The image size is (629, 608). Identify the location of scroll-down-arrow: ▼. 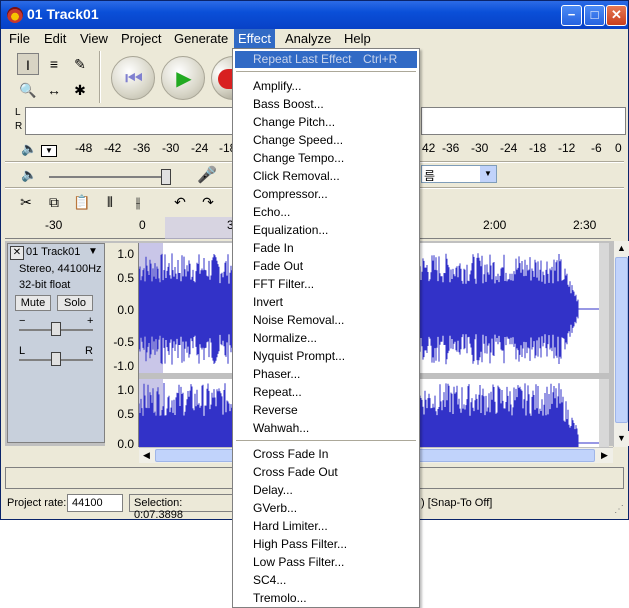
(621, 438).